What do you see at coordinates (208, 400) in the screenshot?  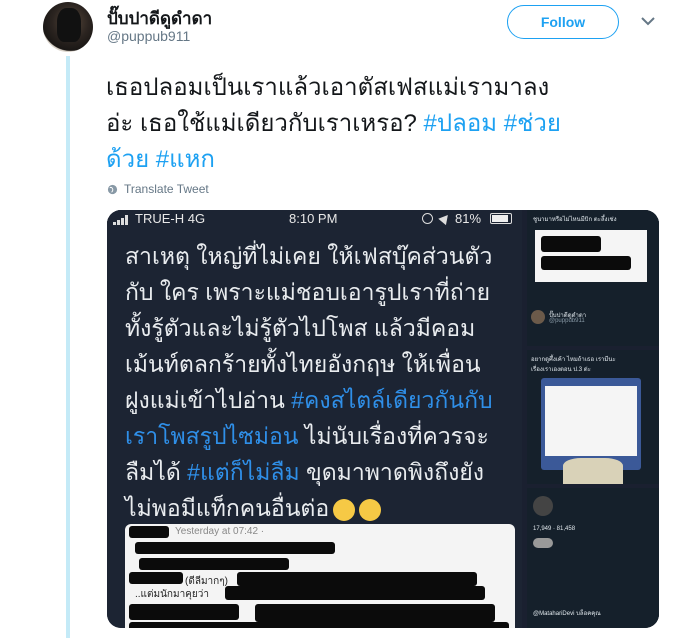 I see `screenshot-line-text: ฝูงแม่เข้าไปอ่าน` at bounding box center [208, 400].